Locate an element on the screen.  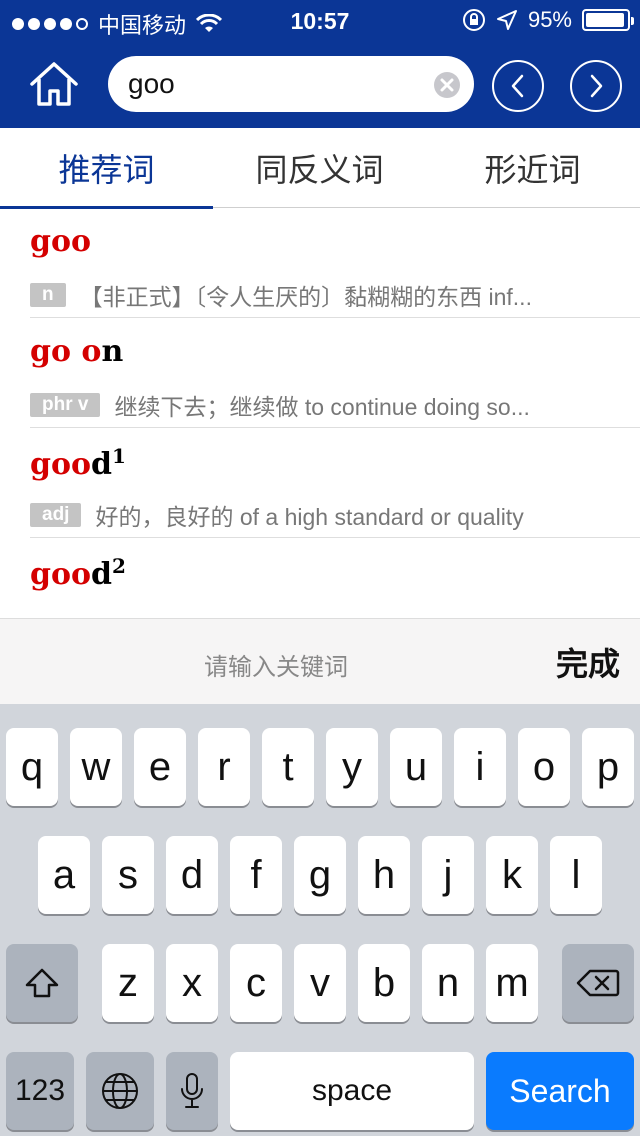
key-w: w is located at coordinates (96, 767).